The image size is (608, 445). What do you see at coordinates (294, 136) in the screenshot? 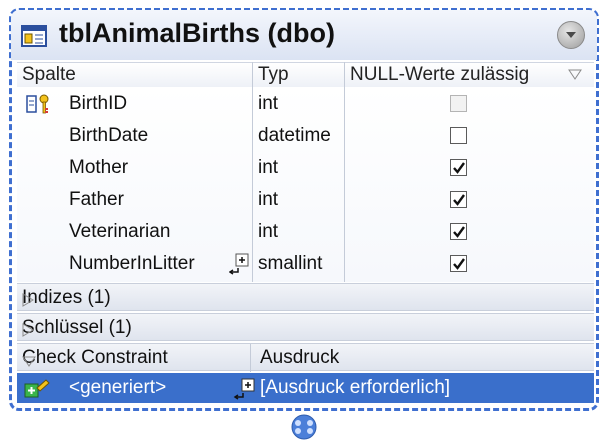
I see `column-type: datetime` at bounding box center [294, 136].